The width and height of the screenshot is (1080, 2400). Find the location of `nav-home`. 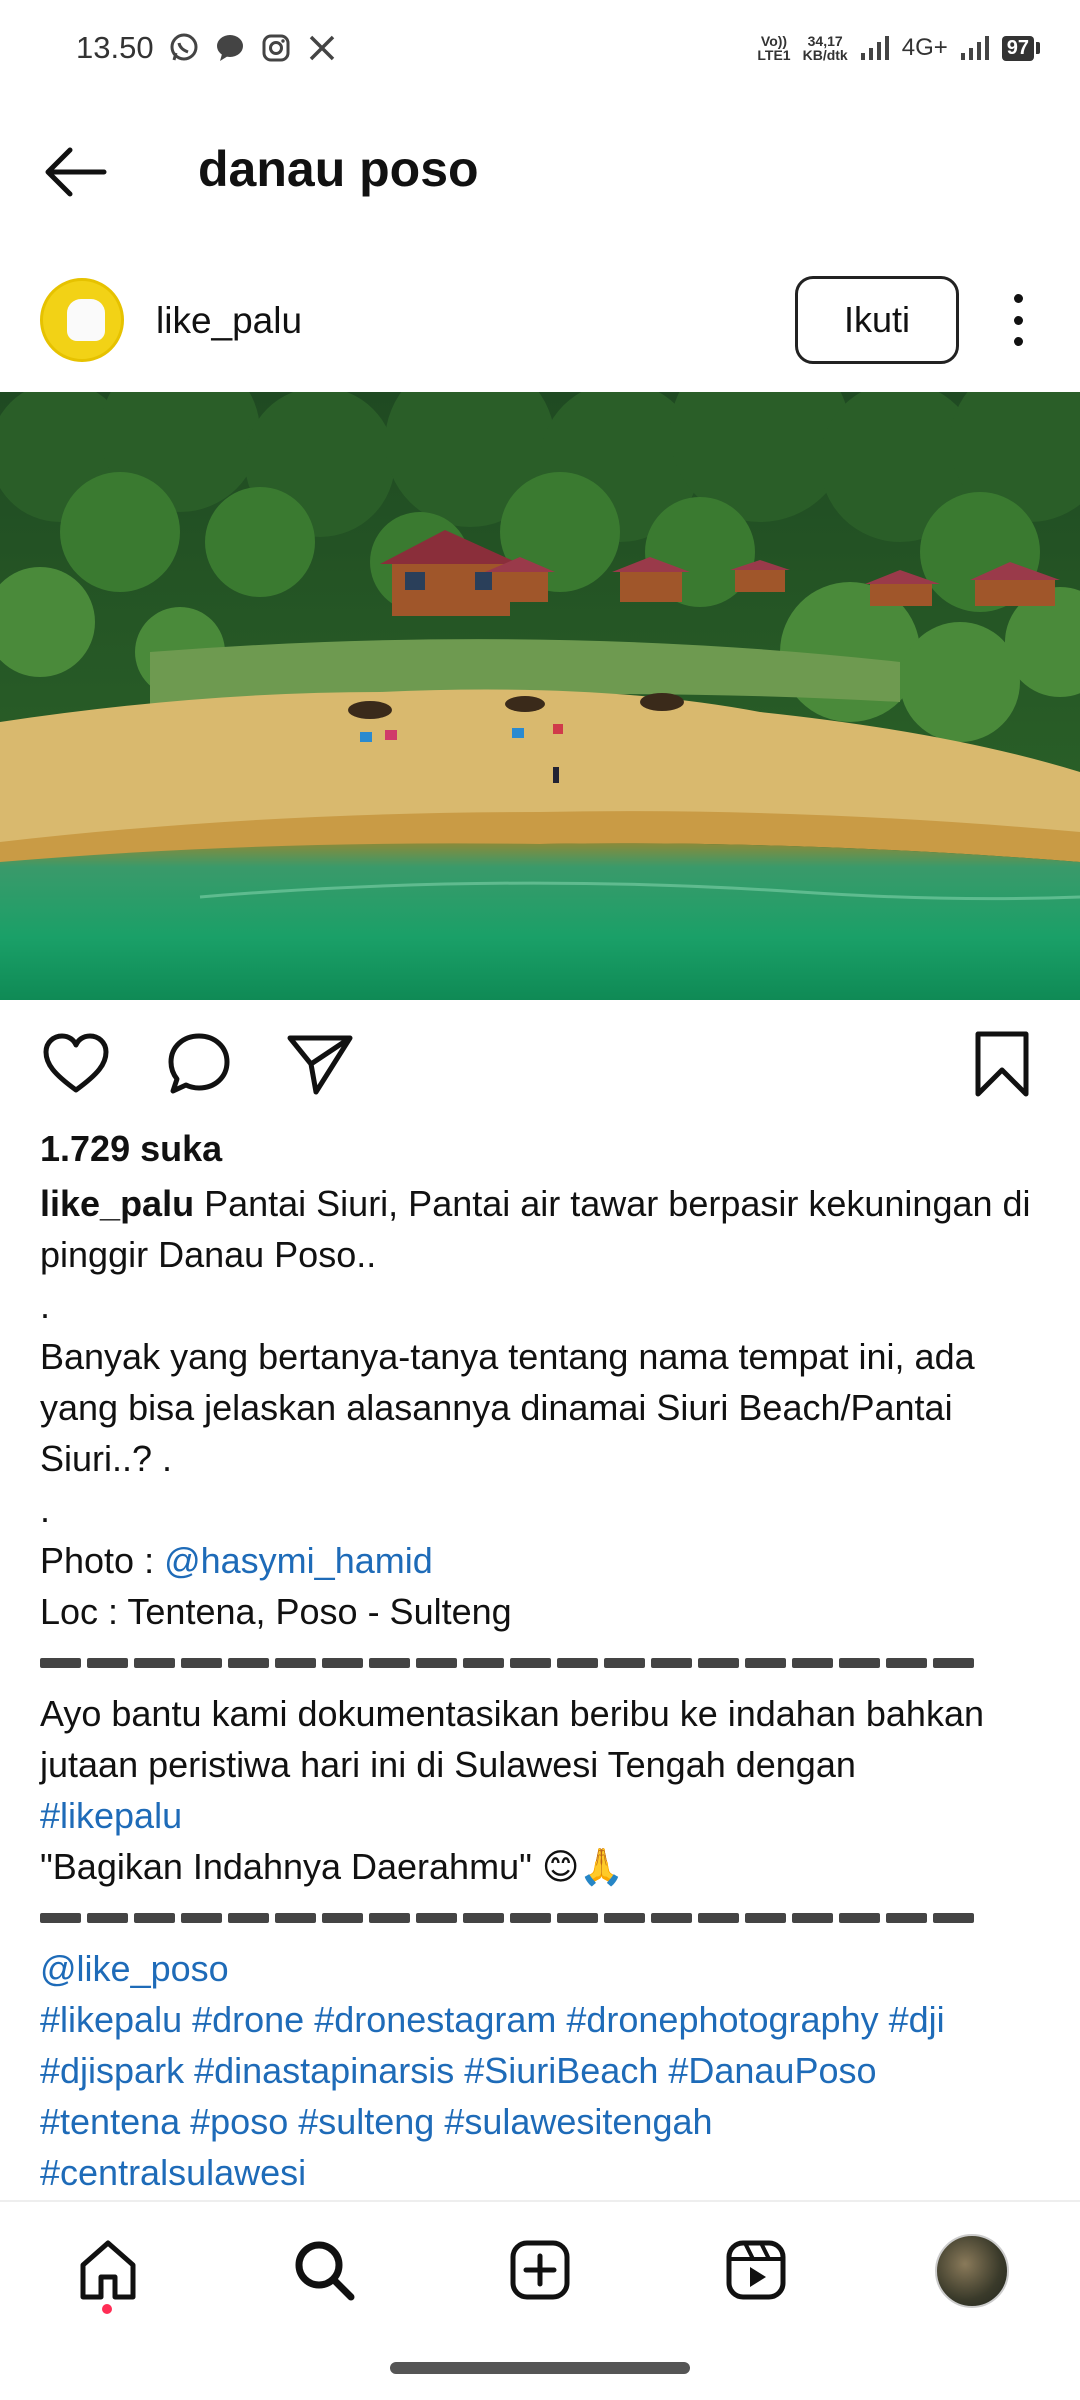

nav-home is located at coordinates (108, 2270).